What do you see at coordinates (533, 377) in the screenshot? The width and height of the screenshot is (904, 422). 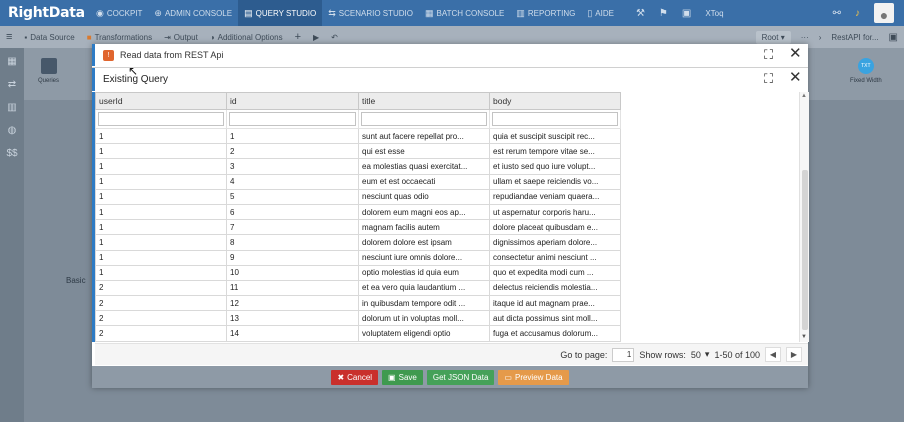 I see `preview-data-button: ▭ Preview Data` at bounding box center [533, 377].